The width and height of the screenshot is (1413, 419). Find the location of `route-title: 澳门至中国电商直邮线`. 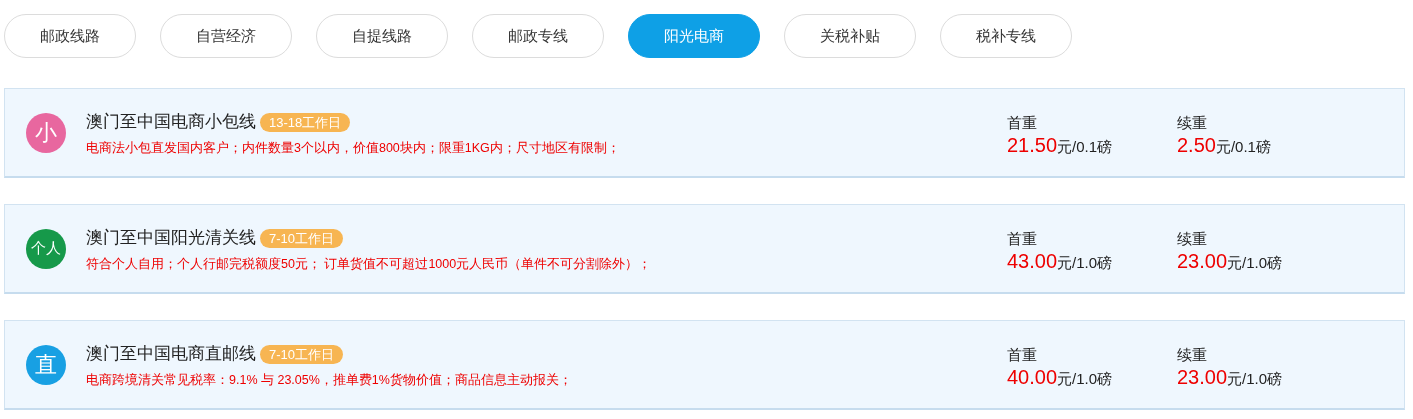

route-title: 澳门至中国电商直邮线 is located at coordinates (171, 354).